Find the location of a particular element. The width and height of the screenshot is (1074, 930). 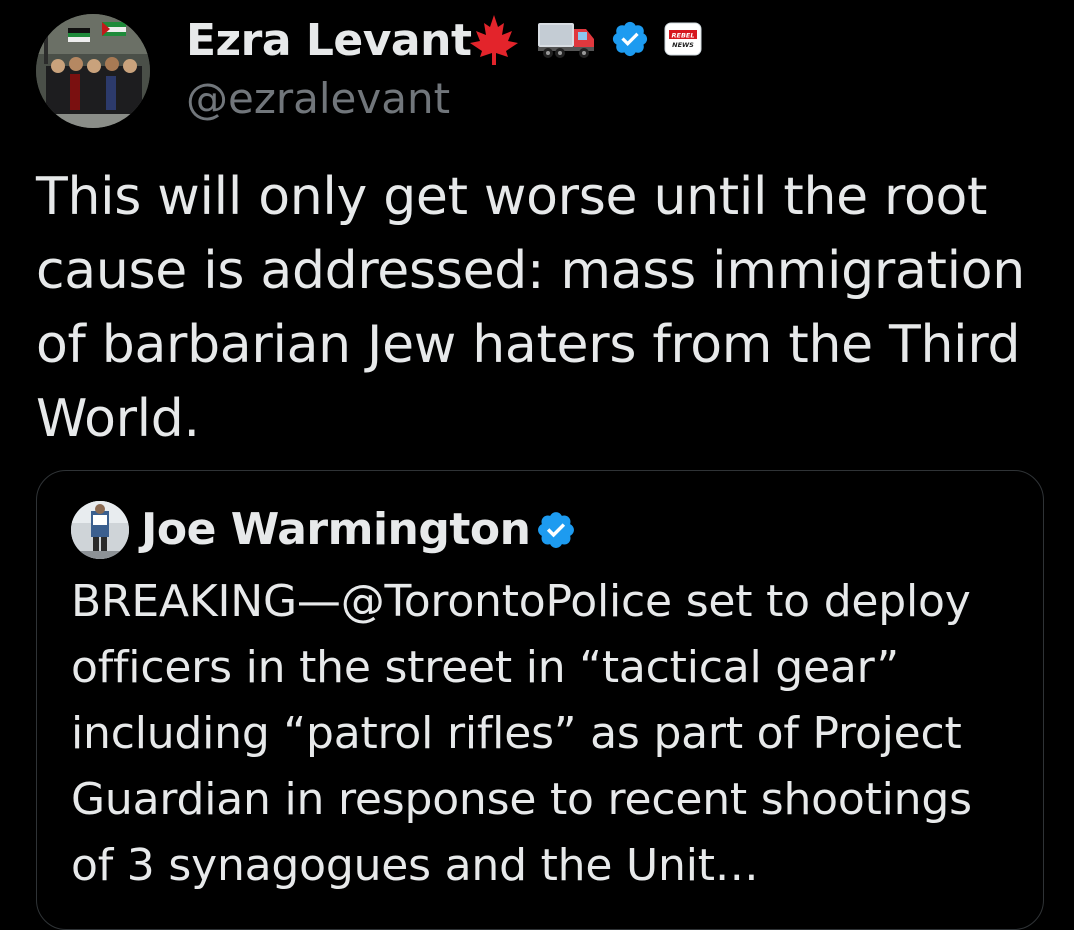

avatar-photo is located at coordinates (93, 71).